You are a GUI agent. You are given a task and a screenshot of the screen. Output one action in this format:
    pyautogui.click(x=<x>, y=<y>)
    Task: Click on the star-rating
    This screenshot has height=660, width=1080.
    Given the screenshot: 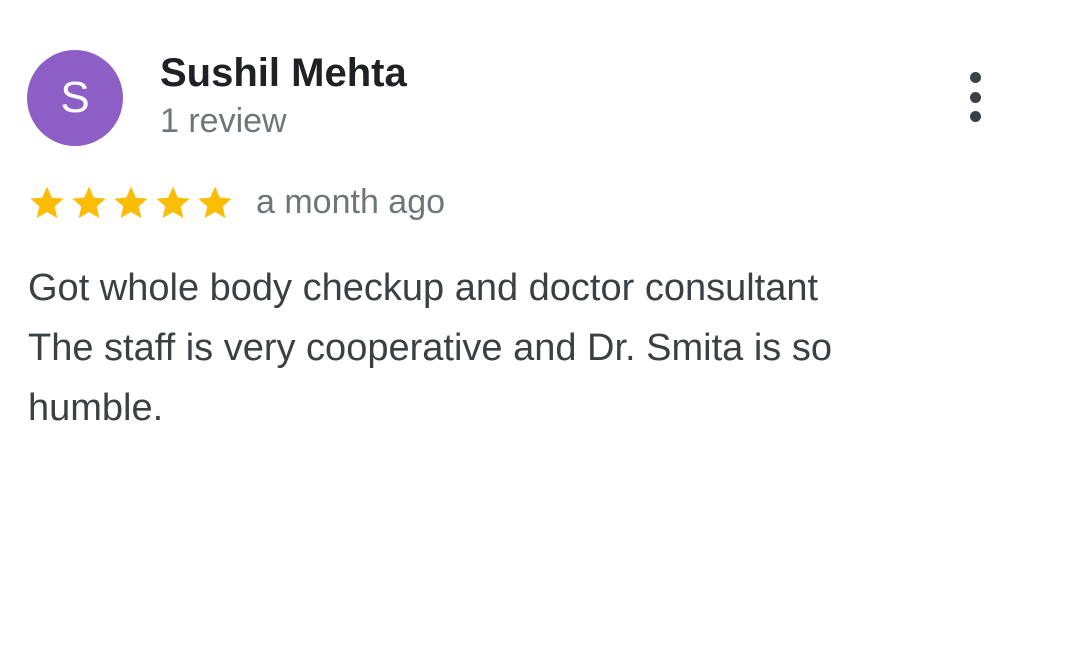 What is the action you would take?
    pyautogui.click(x=131, y=203)
    